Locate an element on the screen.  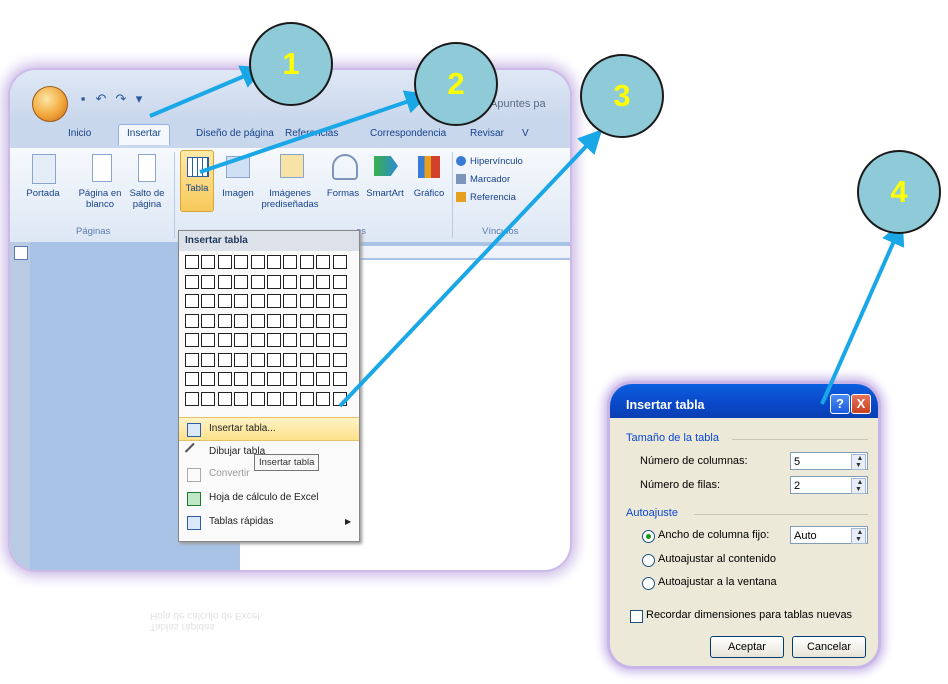
step-4-badge: 4 is located at coordinates (899, 192).